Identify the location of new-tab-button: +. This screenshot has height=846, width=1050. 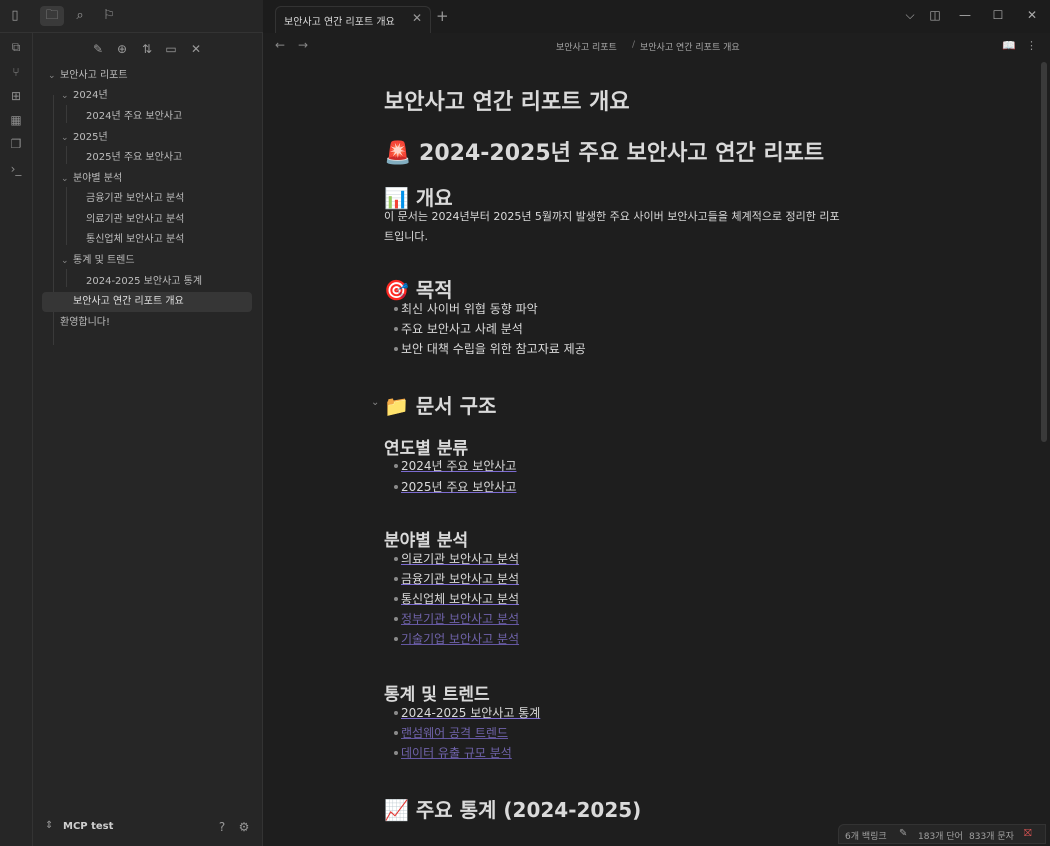
(442, 16).